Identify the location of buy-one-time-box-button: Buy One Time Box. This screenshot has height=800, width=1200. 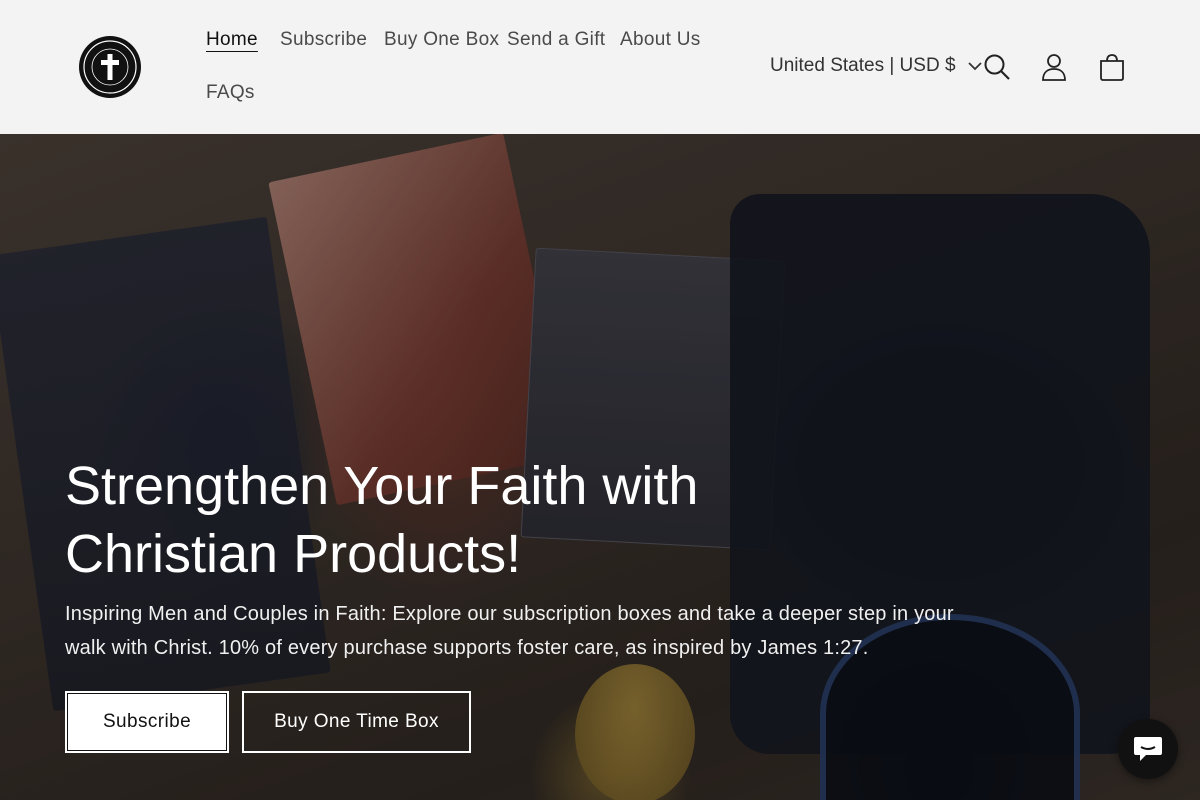
(356, 722).